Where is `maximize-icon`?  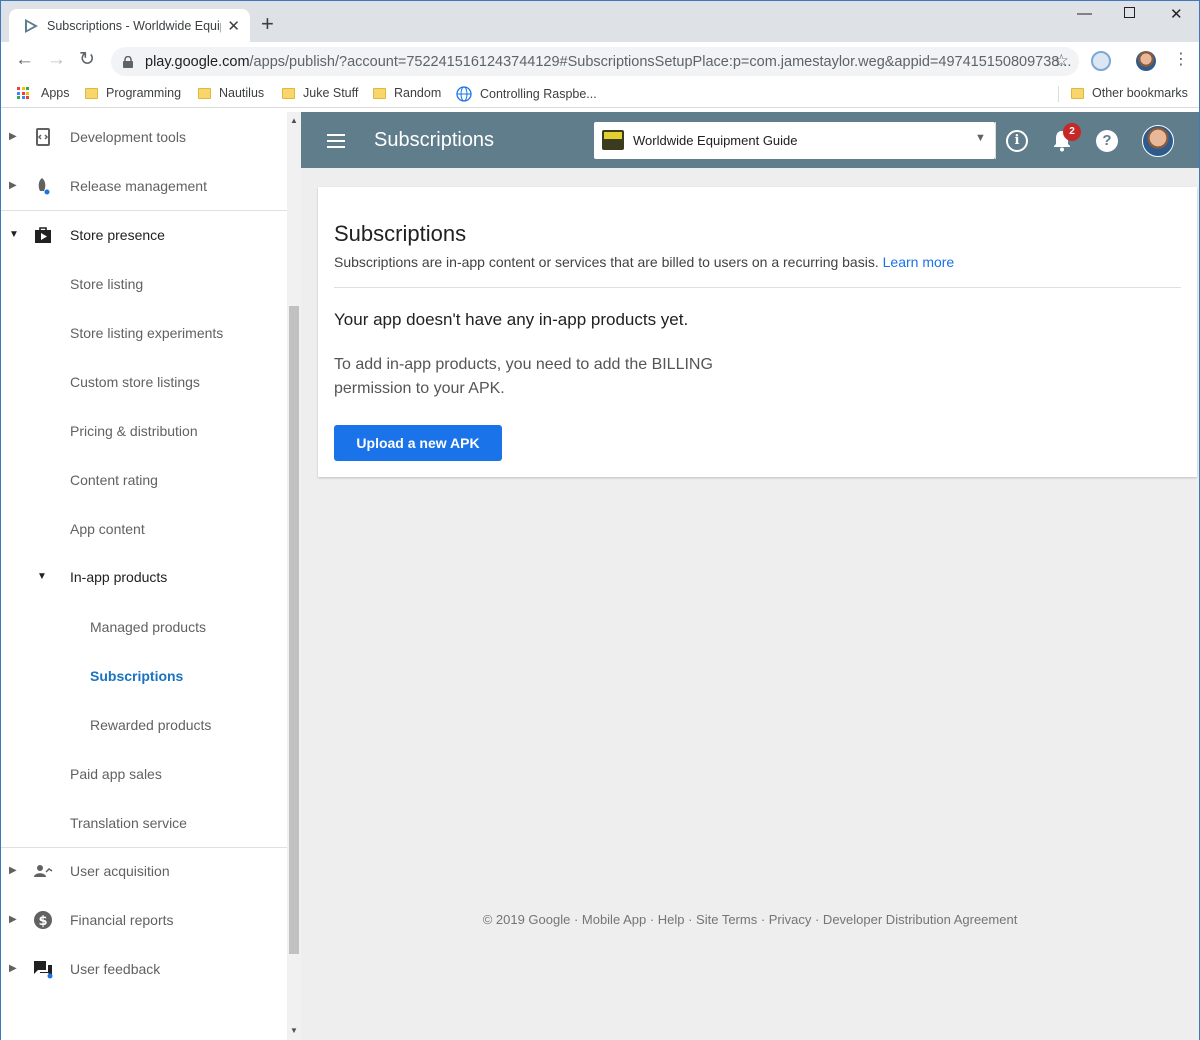 maximize-icon is located at coordinates (1129, 12).